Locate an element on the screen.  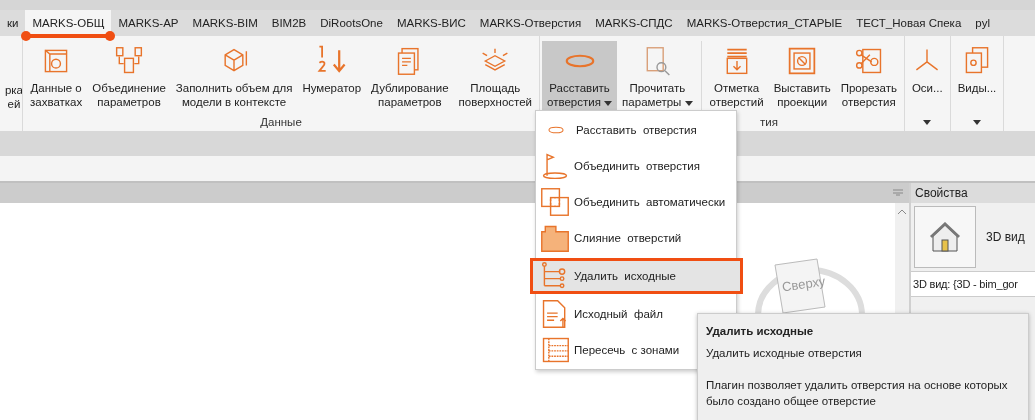
type-label: 3D вид is located at coordinates (1005, 237).